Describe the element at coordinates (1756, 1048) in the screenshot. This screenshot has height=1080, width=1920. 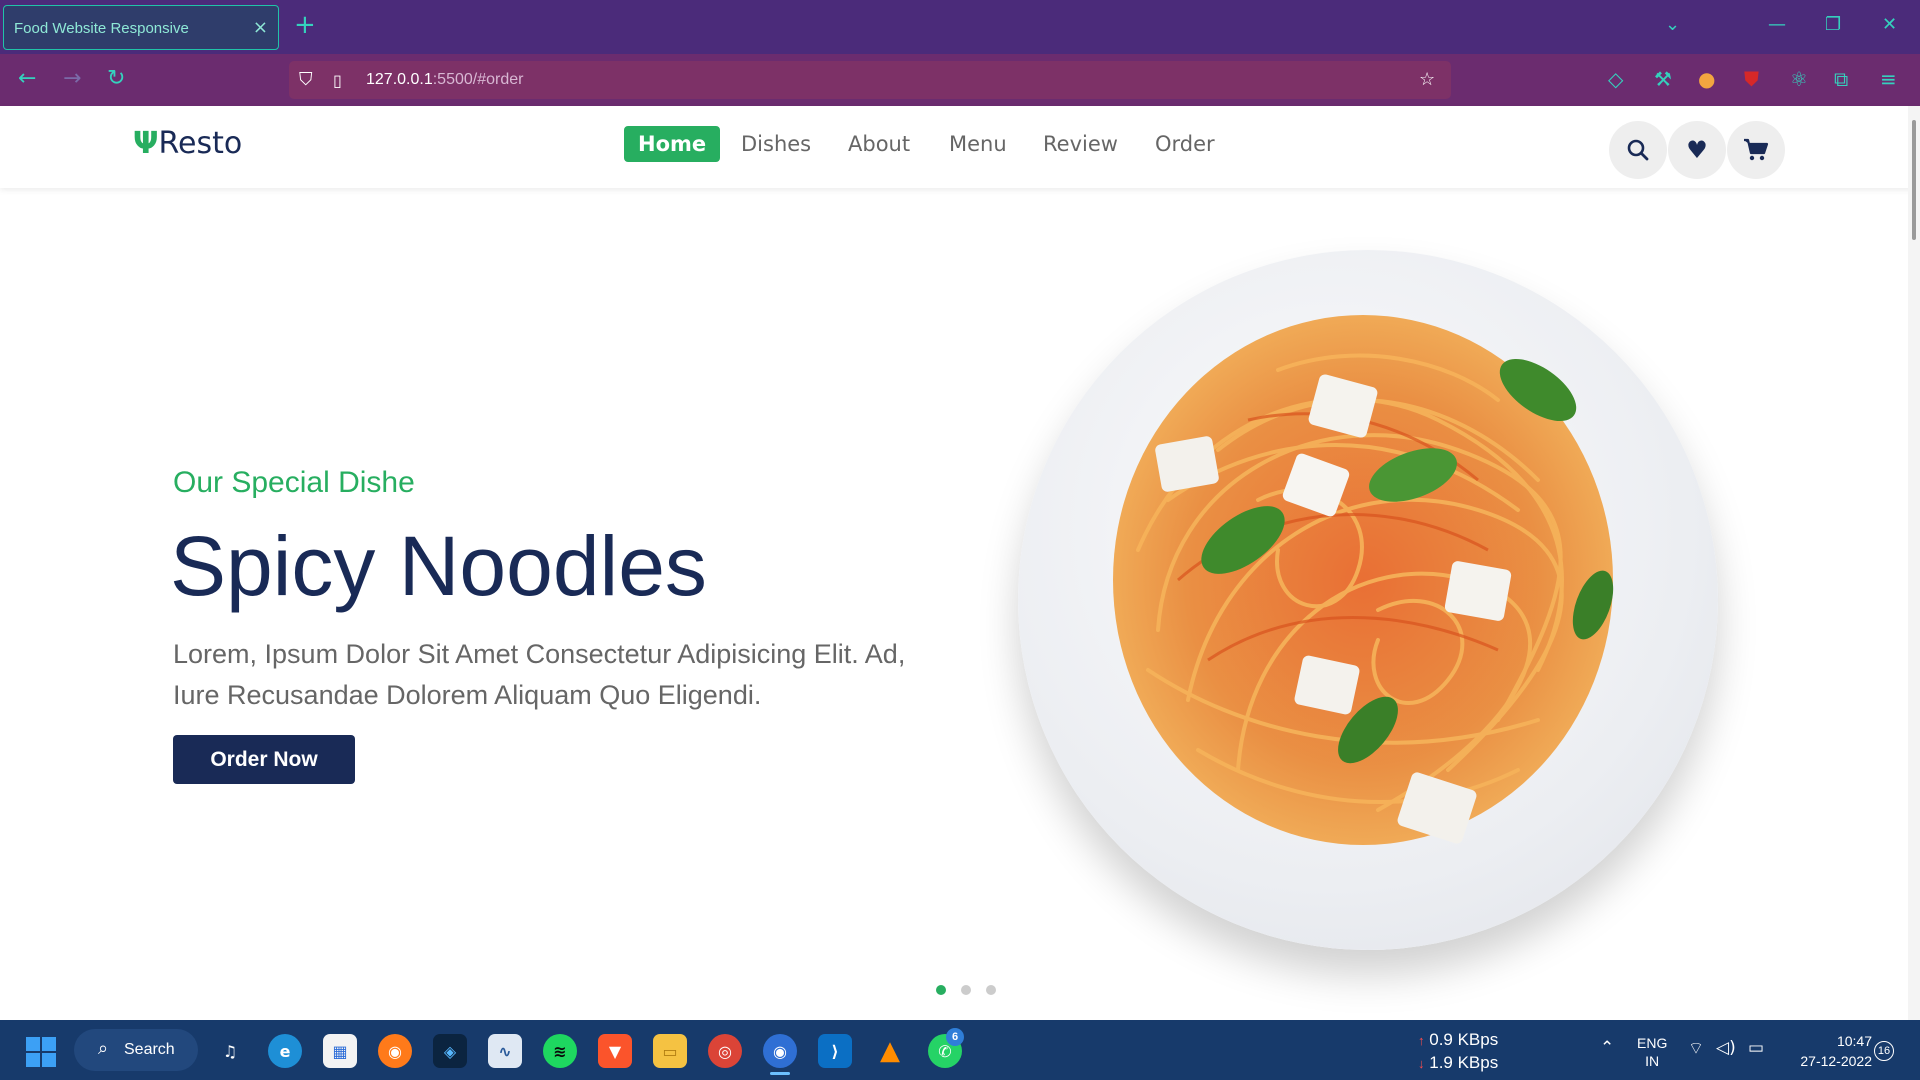
I see `battery-icon: ▭` at that location.